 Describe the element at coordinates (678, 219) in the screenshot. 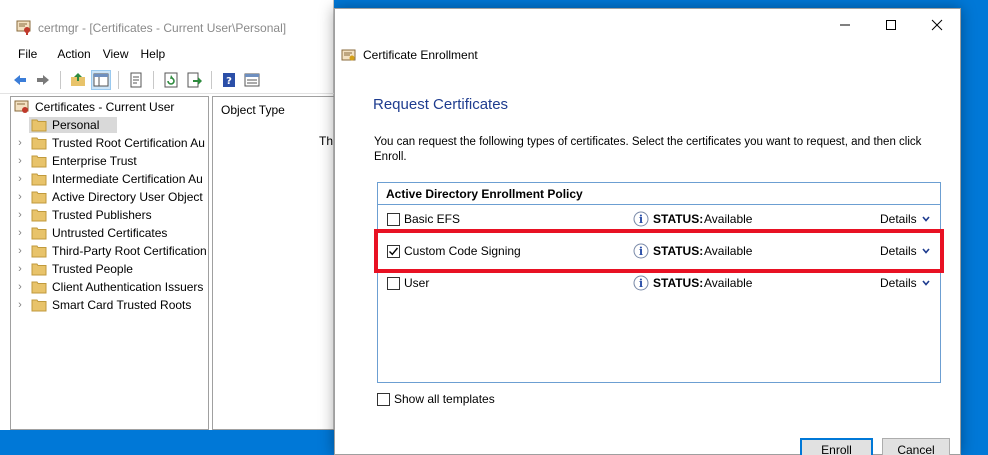

I see `status-label: STATUS:` at that location.